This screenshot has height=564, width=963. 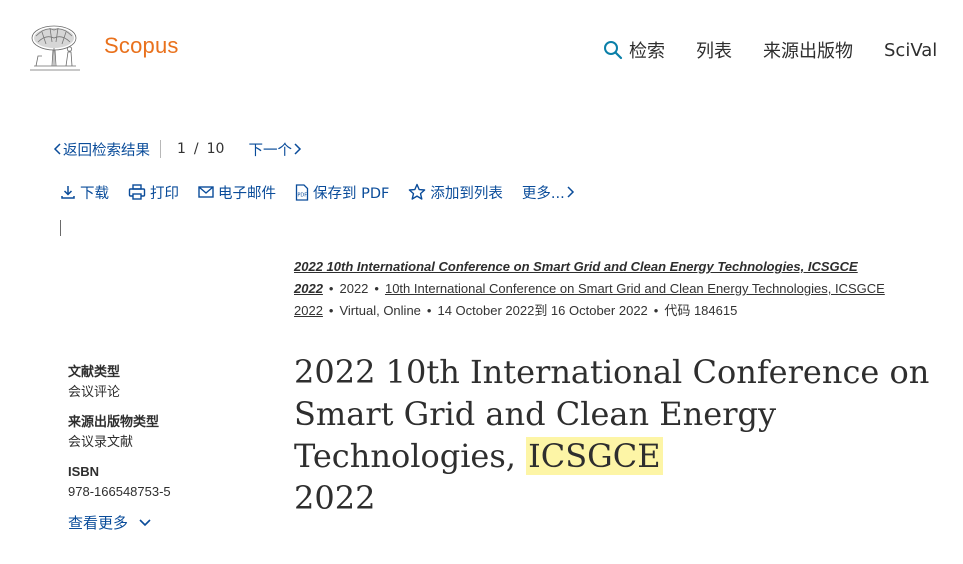 I want to click on scopus-brand: Scopus, so click(x=141, y=46).